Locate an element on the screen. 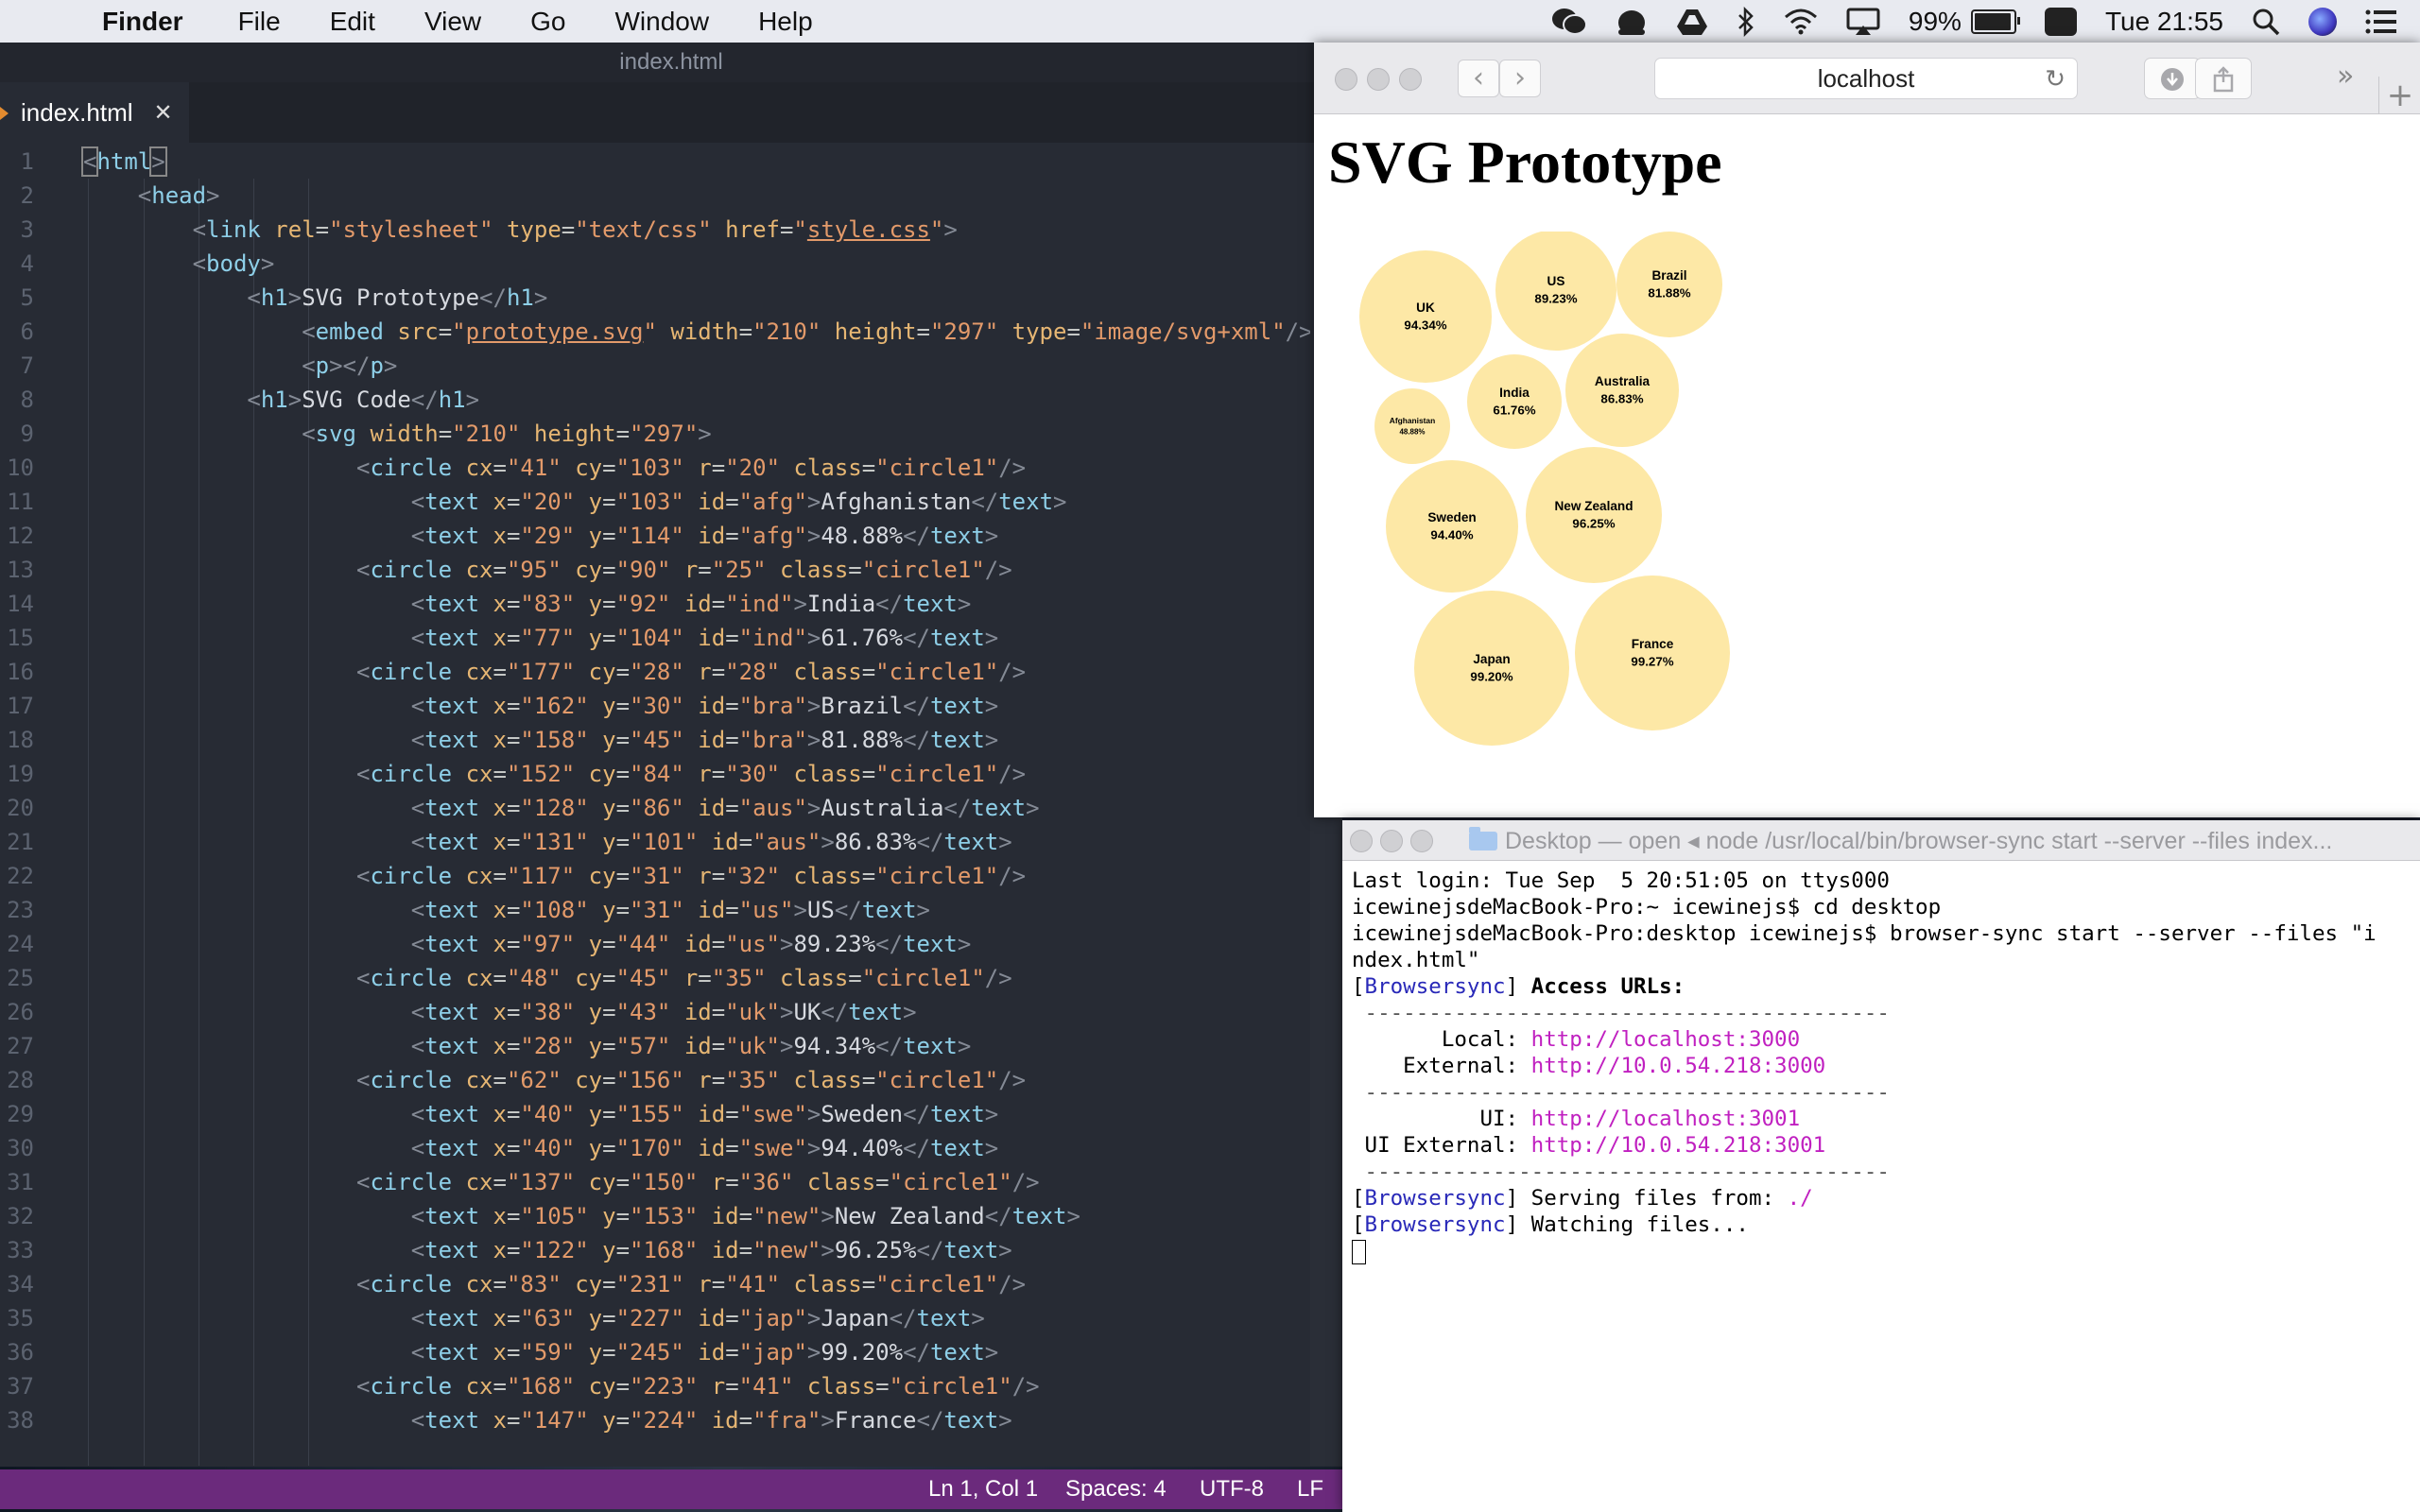 The width and height of the screenshot is (2420, 1512). zoom-window-button is located at coordinates (1410, 79).